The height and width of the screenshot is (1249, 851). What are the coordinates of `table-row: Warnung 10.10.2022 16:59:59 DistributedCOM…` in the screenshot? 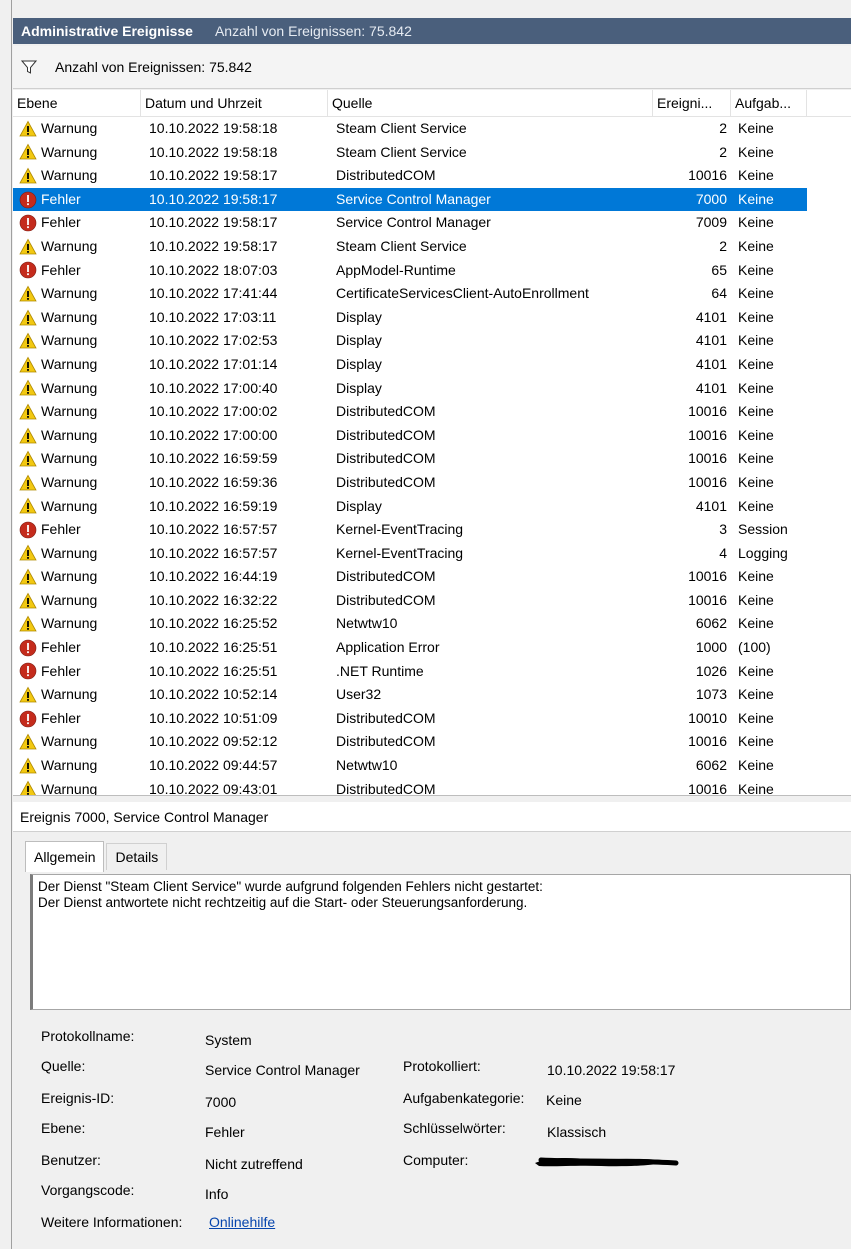 It's located at (432, 459).